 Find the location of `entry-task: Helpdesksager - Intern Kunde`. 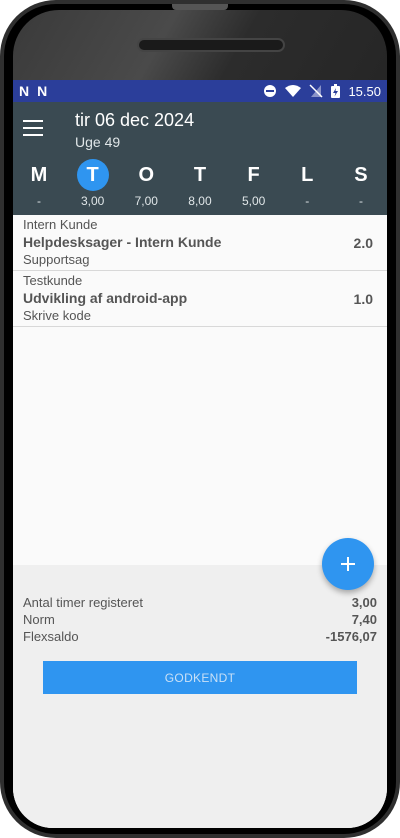

entry-task: Helpdesksager - Intern Kunde is located at coordinates (122, 242).